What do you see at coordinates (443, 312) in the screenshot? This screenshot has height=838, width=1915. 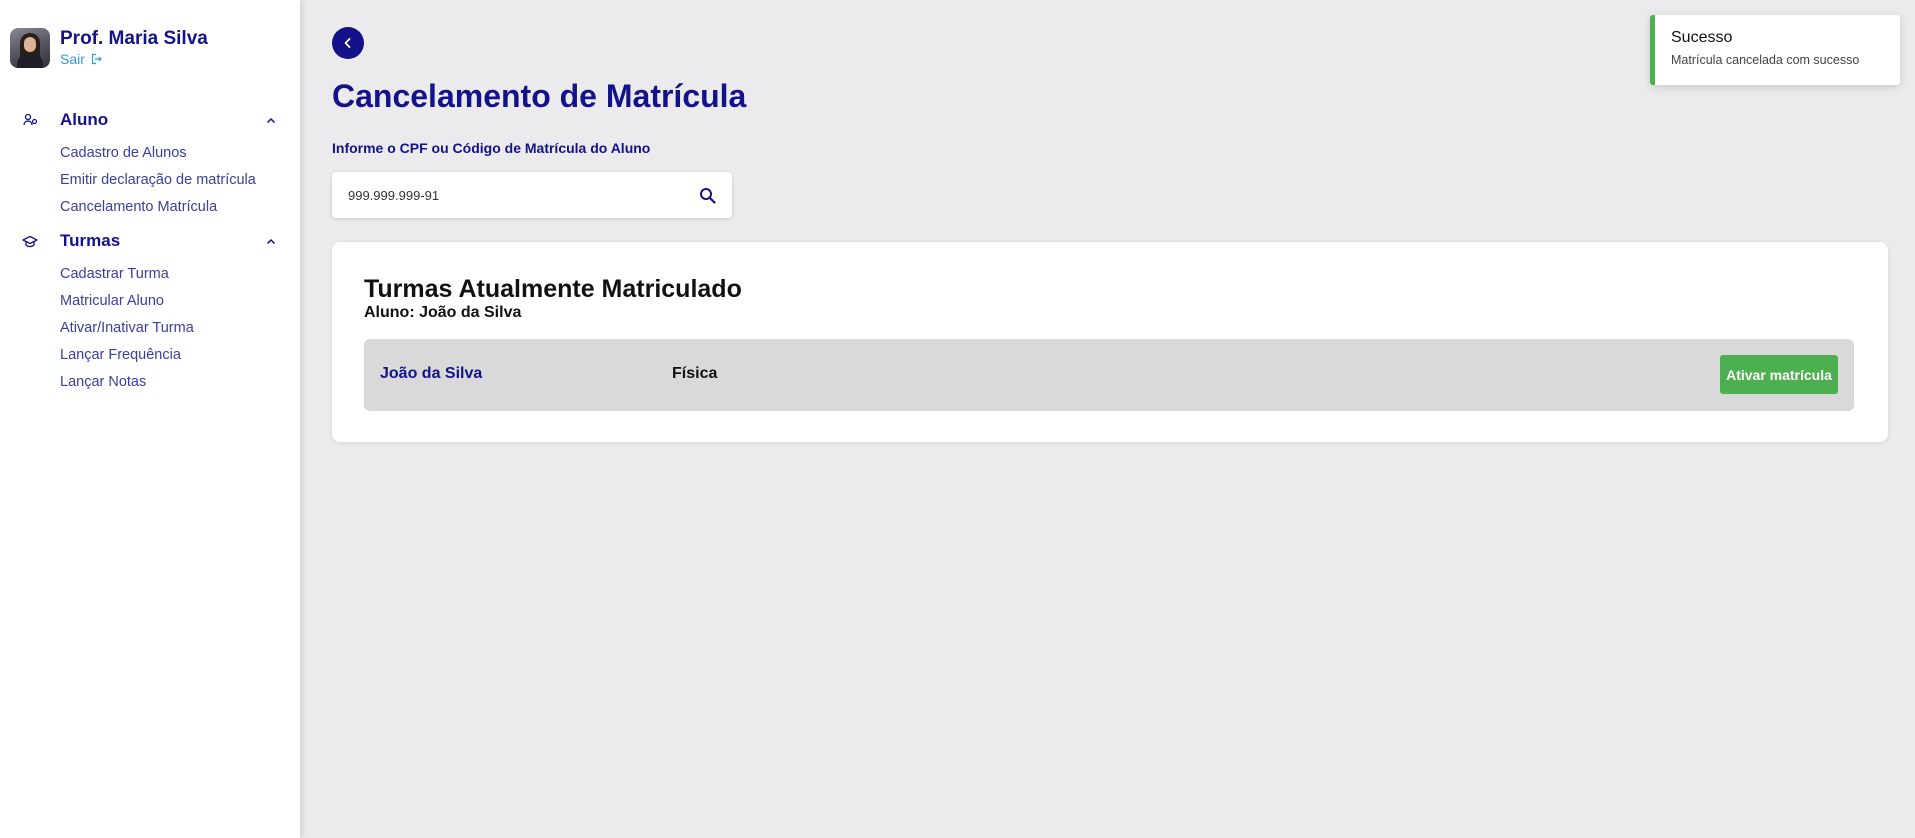 I see `student-subtitle: Aluno: João da Silva` at bounding box center [443, 312].